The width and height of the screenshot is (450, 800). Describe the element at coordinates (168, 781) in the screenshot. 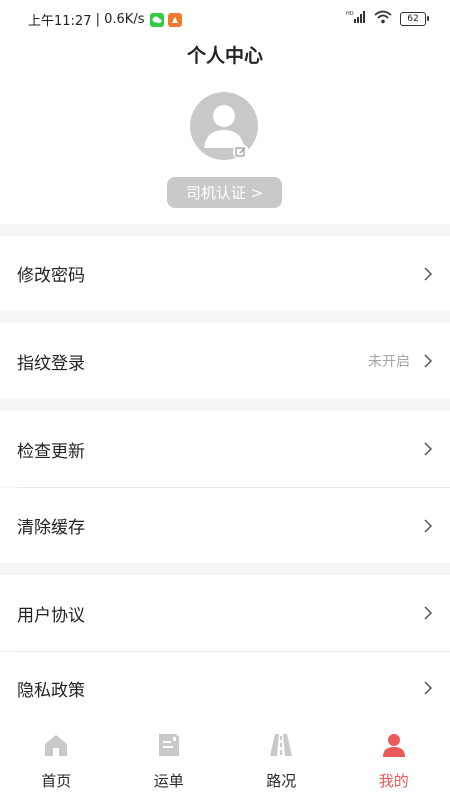

I see `tab-label: 运单` at that location.